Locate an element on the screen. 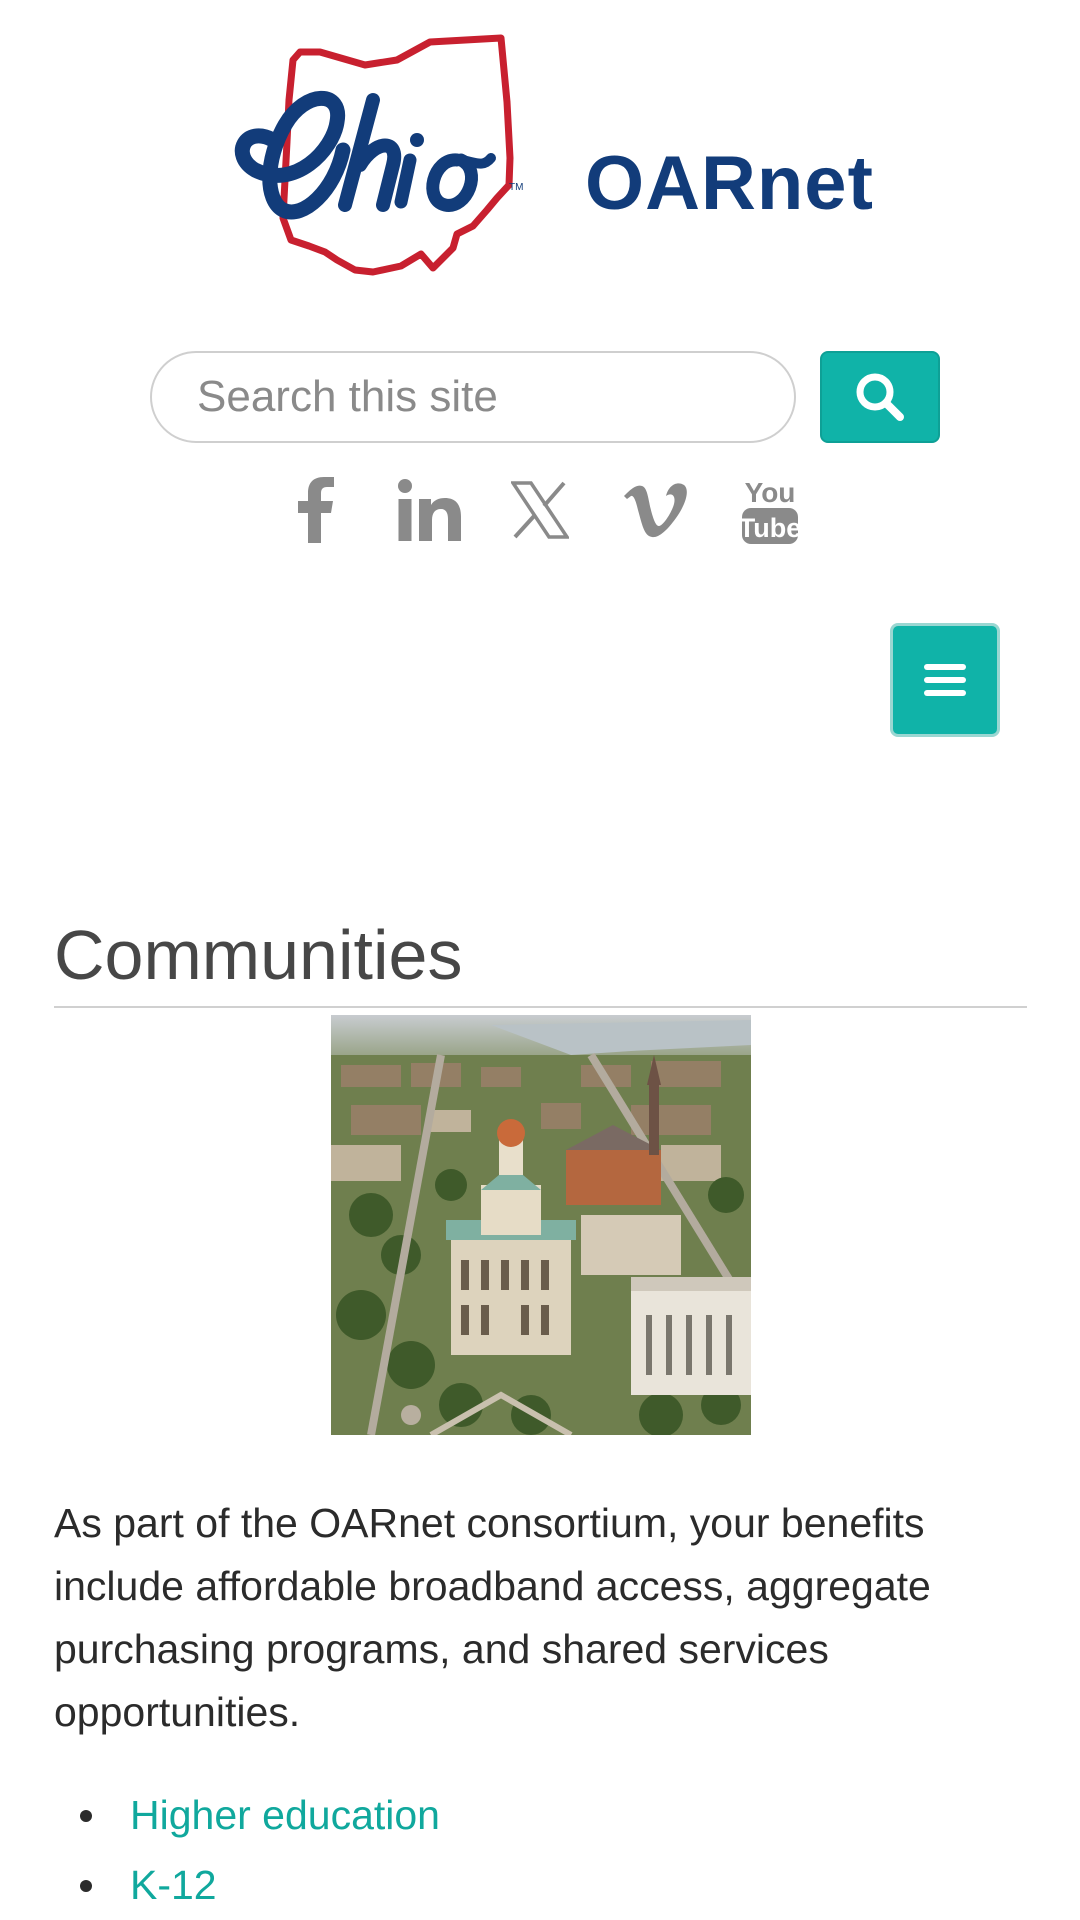 Image resolution: width=1080 pixels, height=1920 pixels. community-links-list: Higher education K-12 is located at coordinates (247, 1850).